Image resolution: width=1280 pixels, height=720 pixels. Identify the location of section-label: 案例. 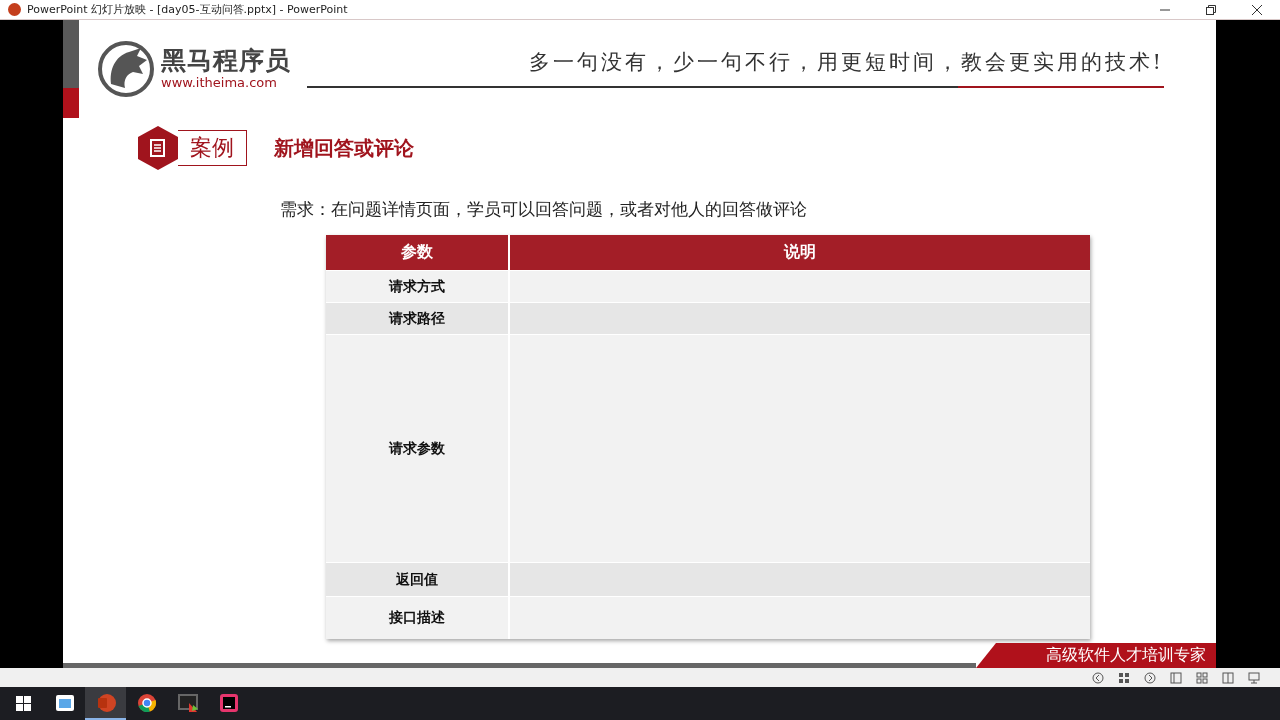
(212, 148).